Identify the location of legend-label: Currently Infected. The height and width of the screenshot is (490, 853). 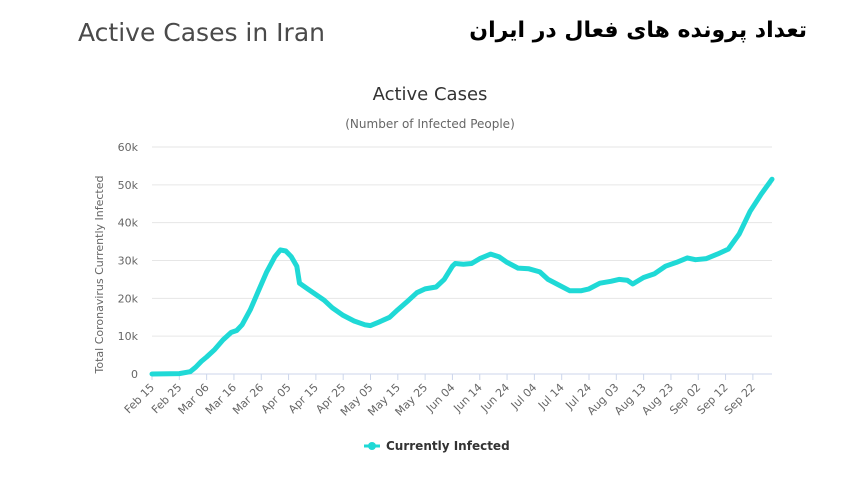
(448, 446).